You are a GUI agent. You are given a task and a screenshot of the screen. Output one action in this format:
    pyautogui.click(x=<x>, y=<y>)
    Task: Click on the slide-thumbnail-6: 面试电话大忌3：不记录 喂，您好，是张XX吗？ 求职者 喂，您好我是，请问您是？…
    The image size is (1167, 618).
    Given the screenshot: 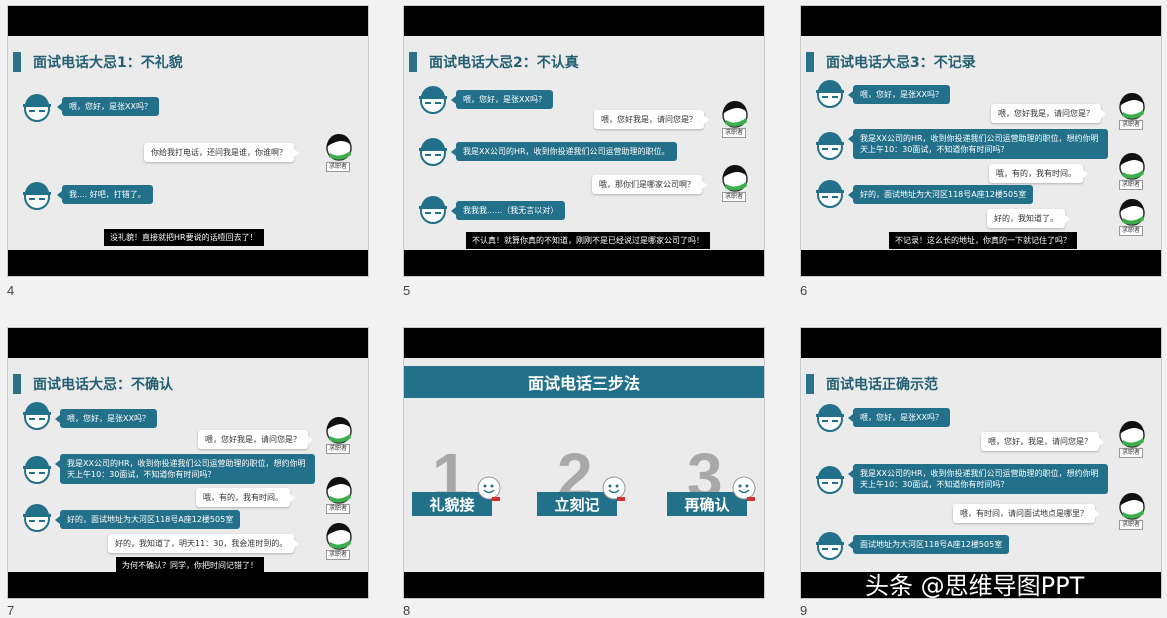 What is the action you would take?
    pyautogui.click(x=981, y=141)
    